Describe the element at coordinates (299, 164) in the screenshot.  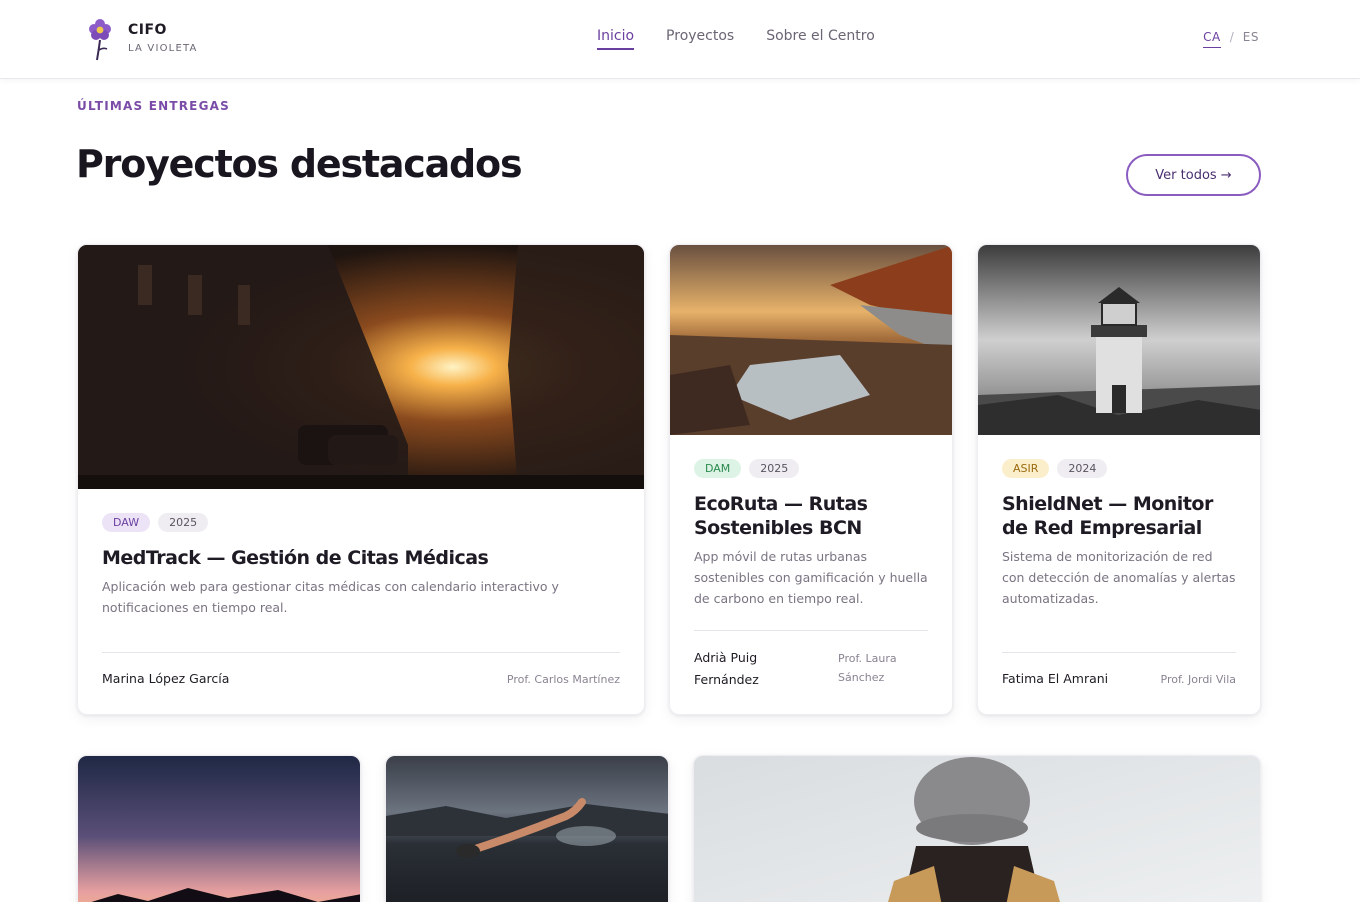
I see `page-title: Proyectos destacados` at that location.